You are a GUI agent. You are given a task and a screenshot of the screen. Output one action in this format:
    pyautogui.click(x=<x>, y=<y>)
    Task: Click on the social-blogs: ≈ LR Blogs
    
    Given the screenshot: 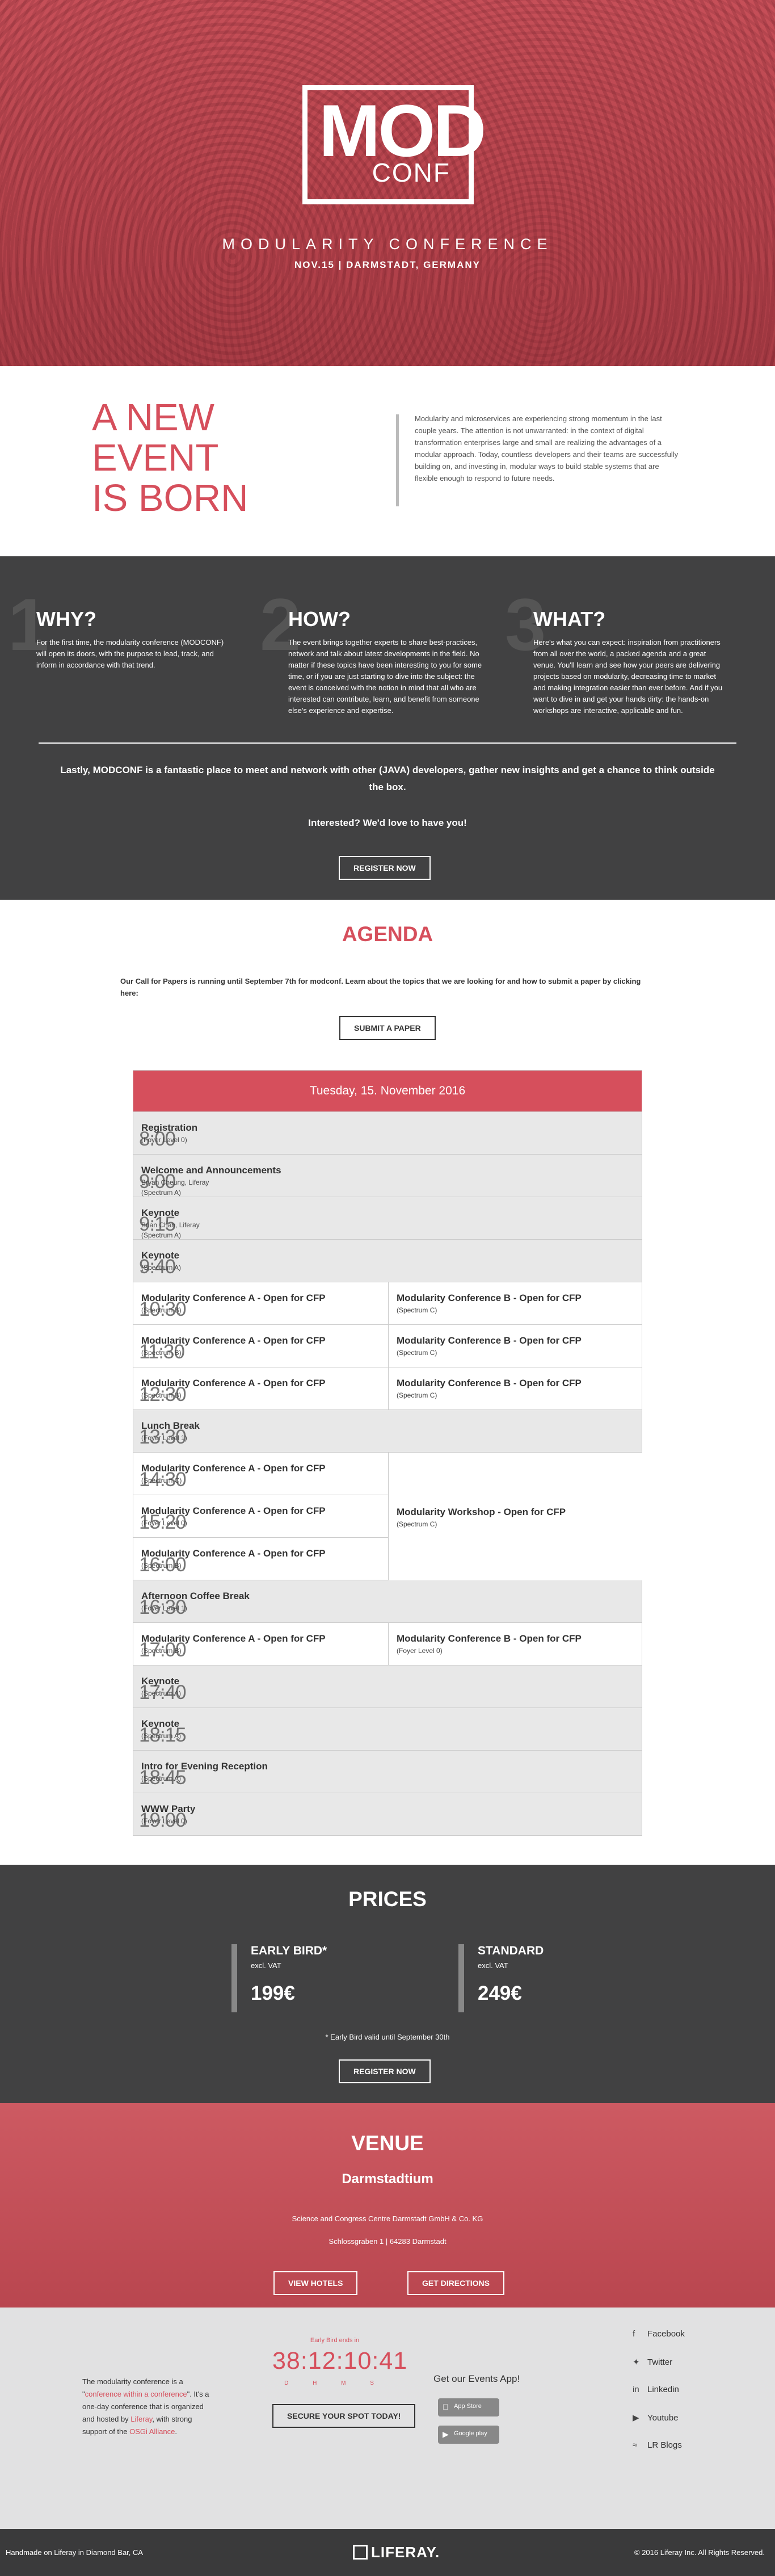 What is the action you would take?
    pyautogui.click(x=659, y=2454)
    